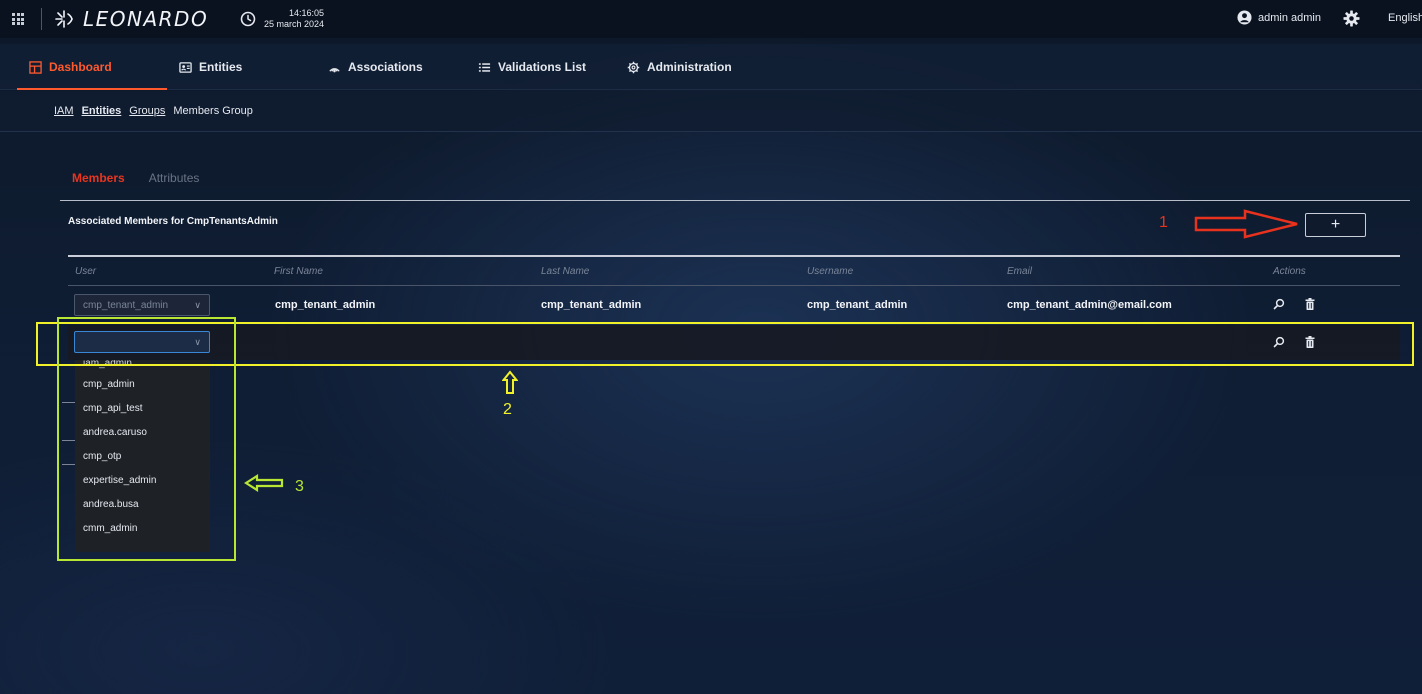 The image size is (1422, 694). Describe the element at coordinates (1289, 271) in the screenshot. I see `column-header-actions: Actions` at that location.